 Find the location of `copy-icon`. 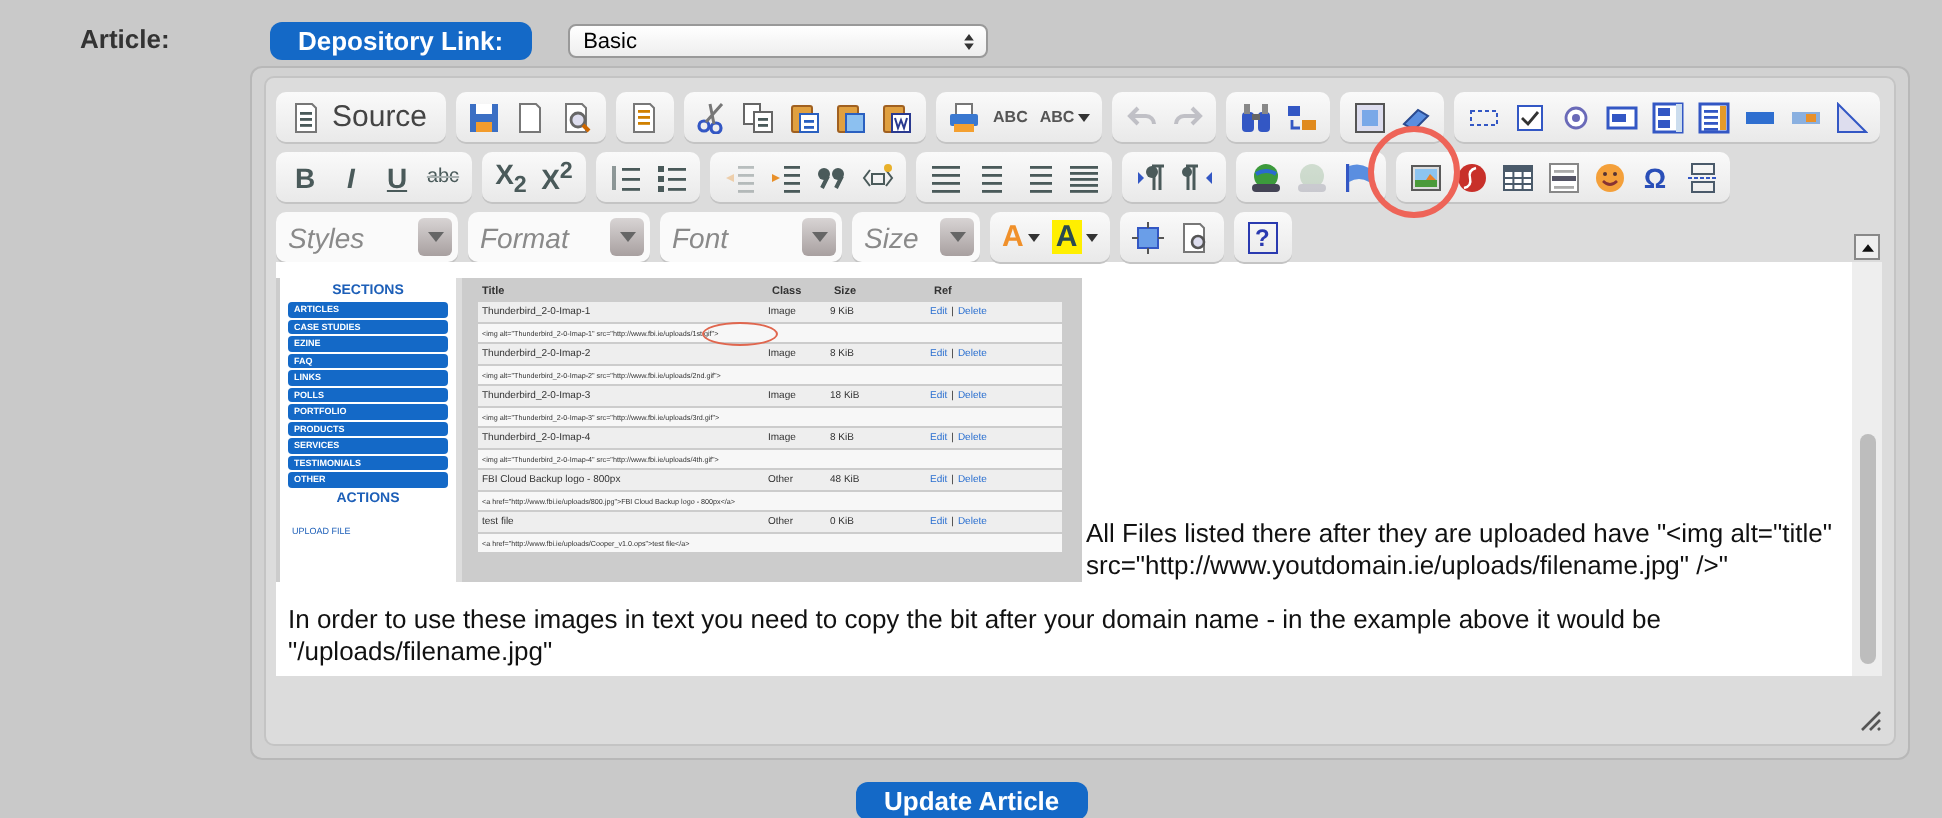

copy-icon is located at coordinates (758, 117).